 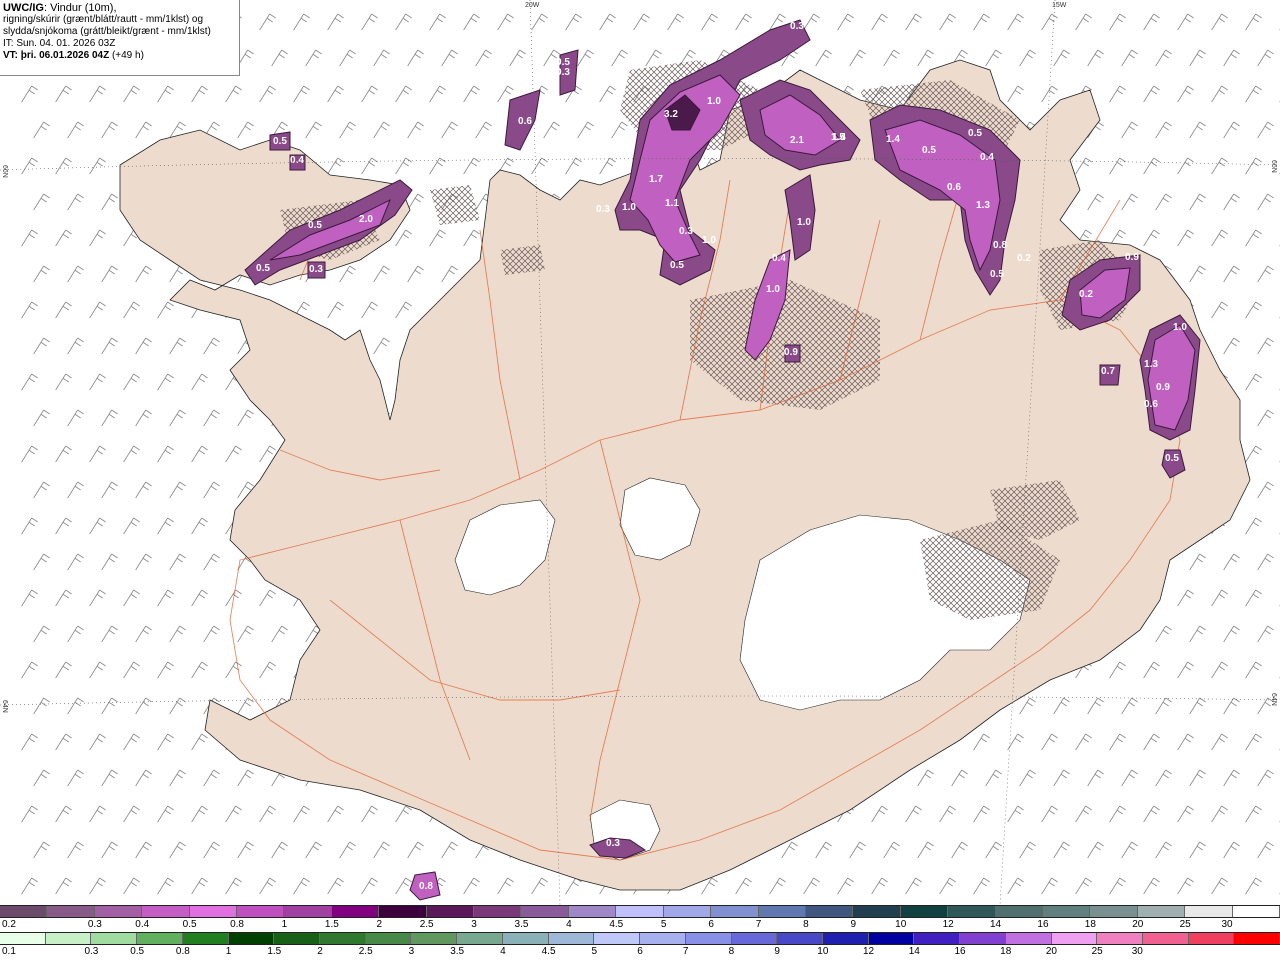 What do you see at coordinates (182, 951) in the screenshot?
I see `legend-label: 0.8` at bounding box center [182, 951].